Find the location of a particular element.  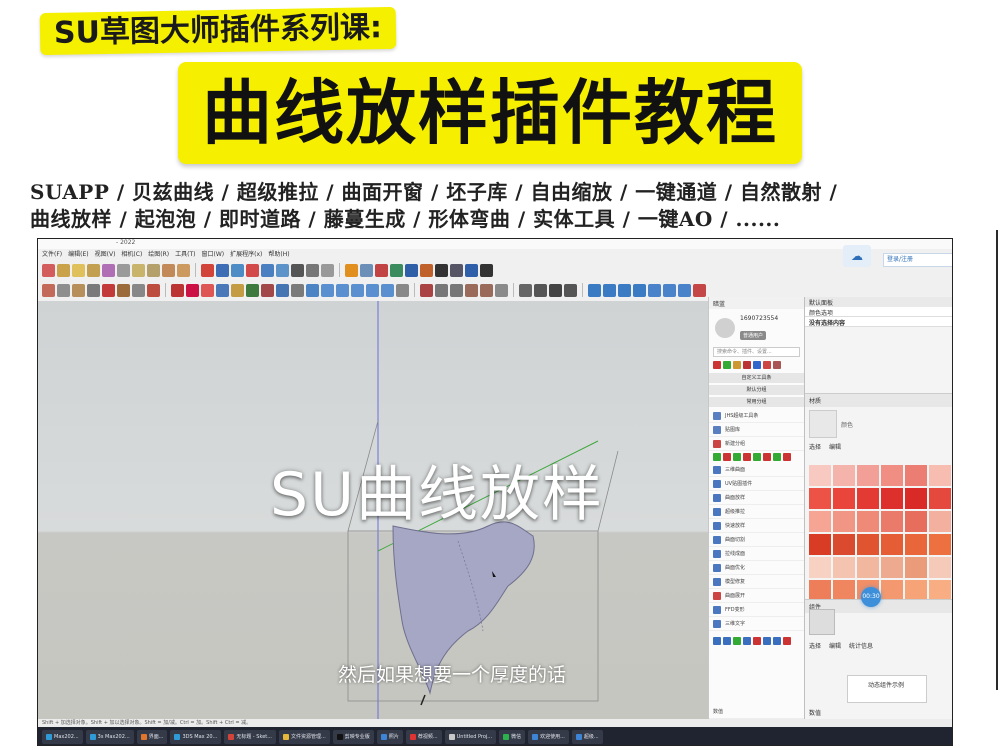

menu-help: 帮助(H) is located at coordinates (278, 254).